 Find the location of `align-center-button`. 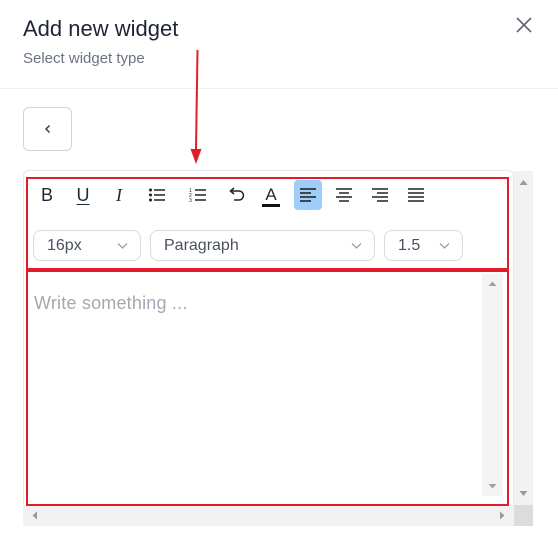

align-center-button is located at coordinates (344, 195).